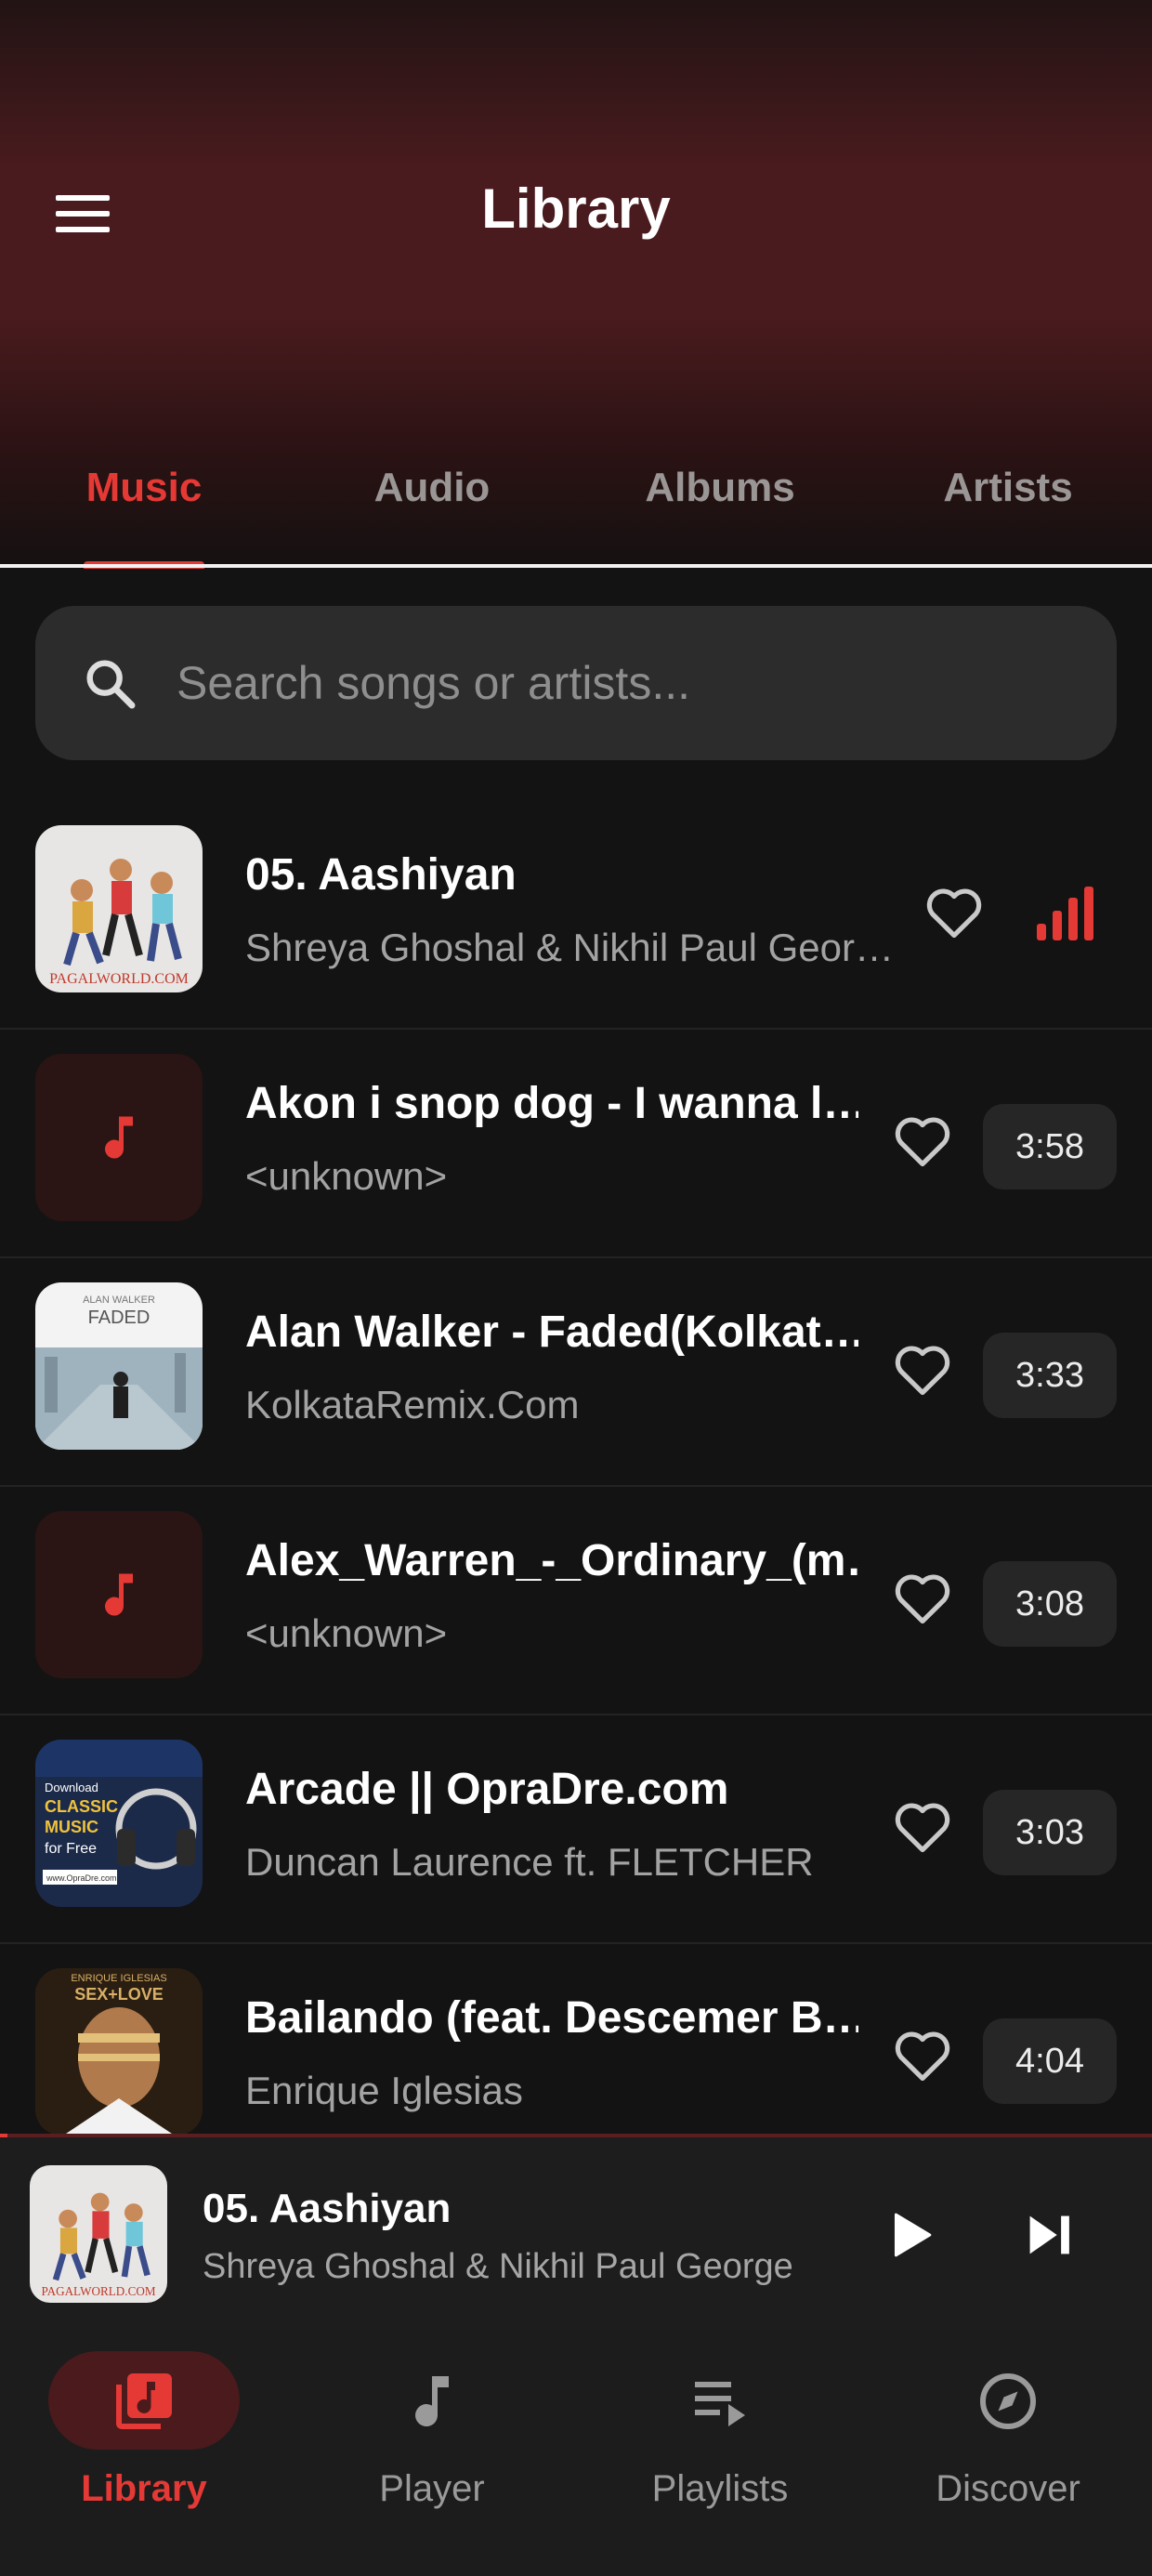 The width and height of the screenshot is (1152, 2576). Describe the element at coordinates (118, 1978) in the screenshot. I see `thumb-text: ENRIQUE IGLESIAS` at that location.